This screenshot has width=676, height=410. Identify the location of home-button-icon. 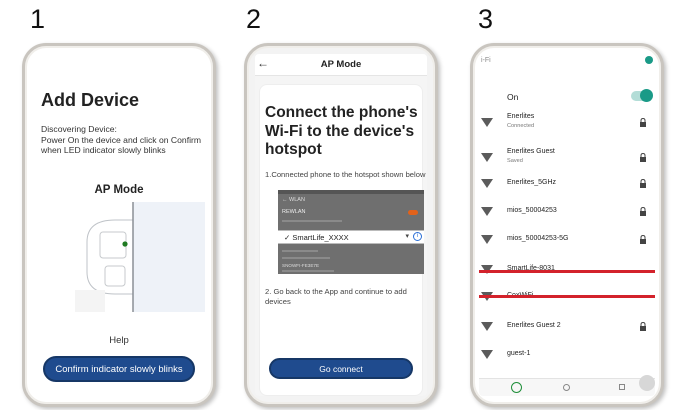
(516, 387).